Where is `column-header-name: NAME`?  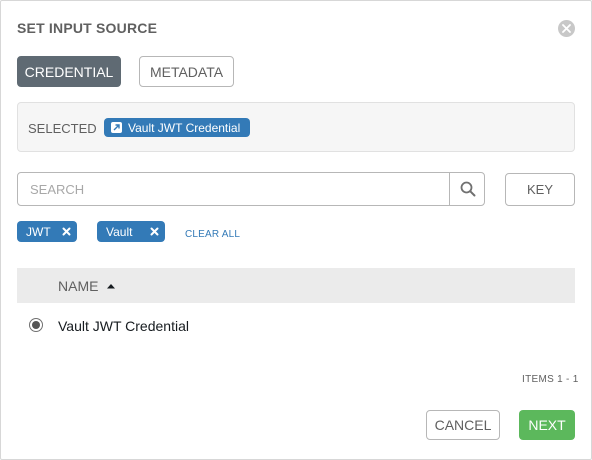
column-header-name: NAME is located at coordinates (87, 286).